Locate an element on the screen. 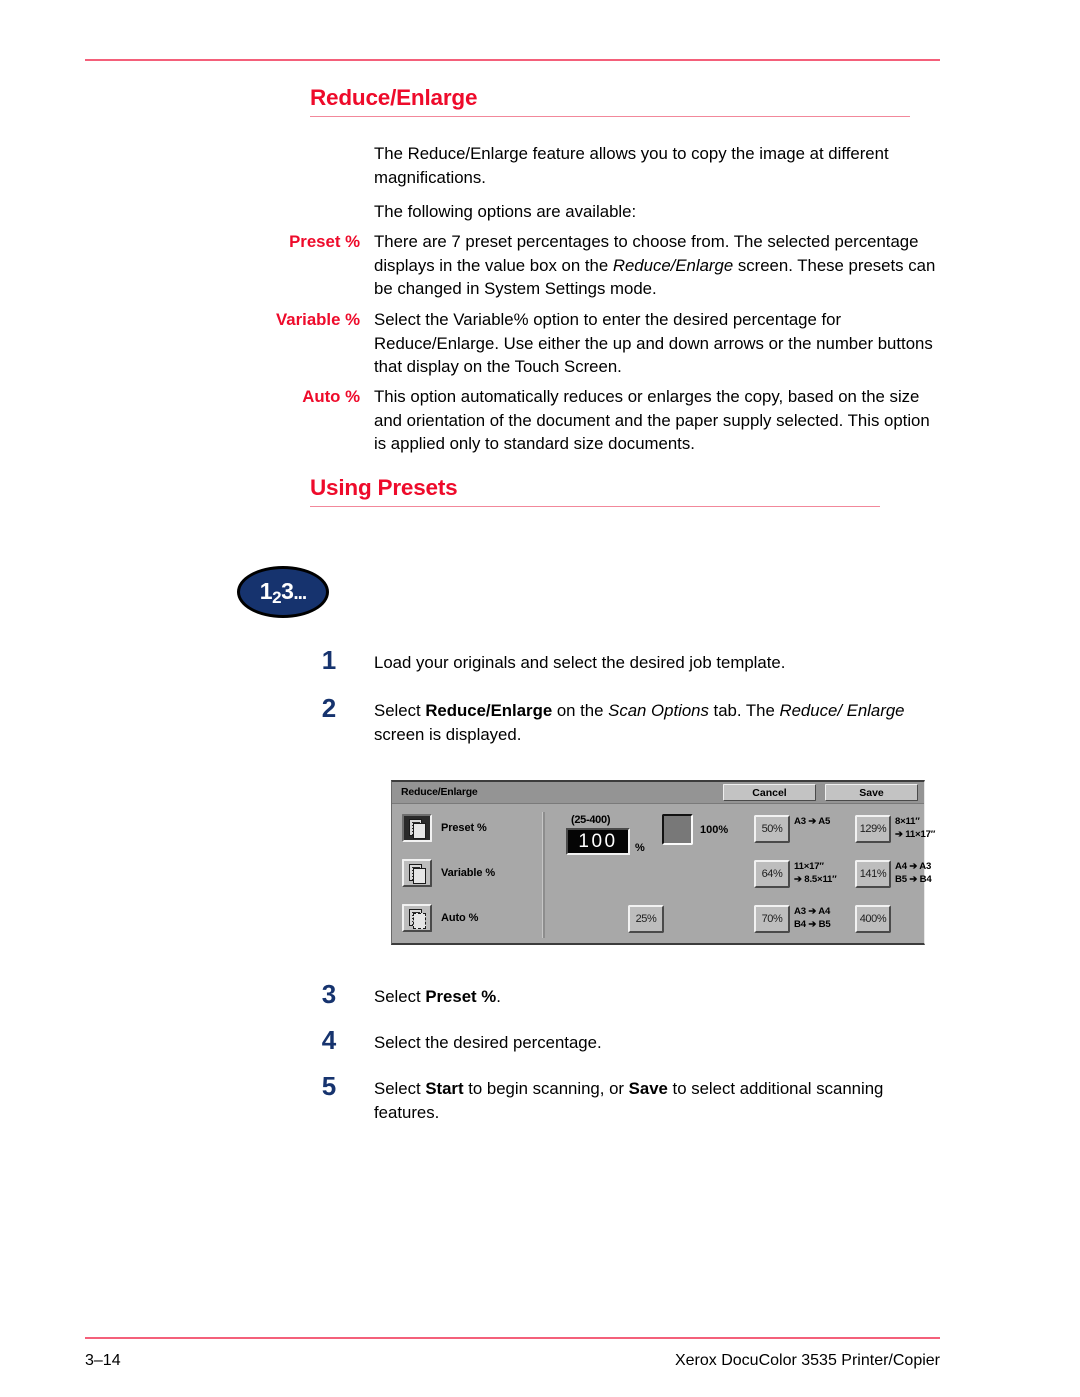 Image resolution: width=1080 pixels, height=1397 pixels. option-term-variable: Variable % is located at coordinates (318, 319).